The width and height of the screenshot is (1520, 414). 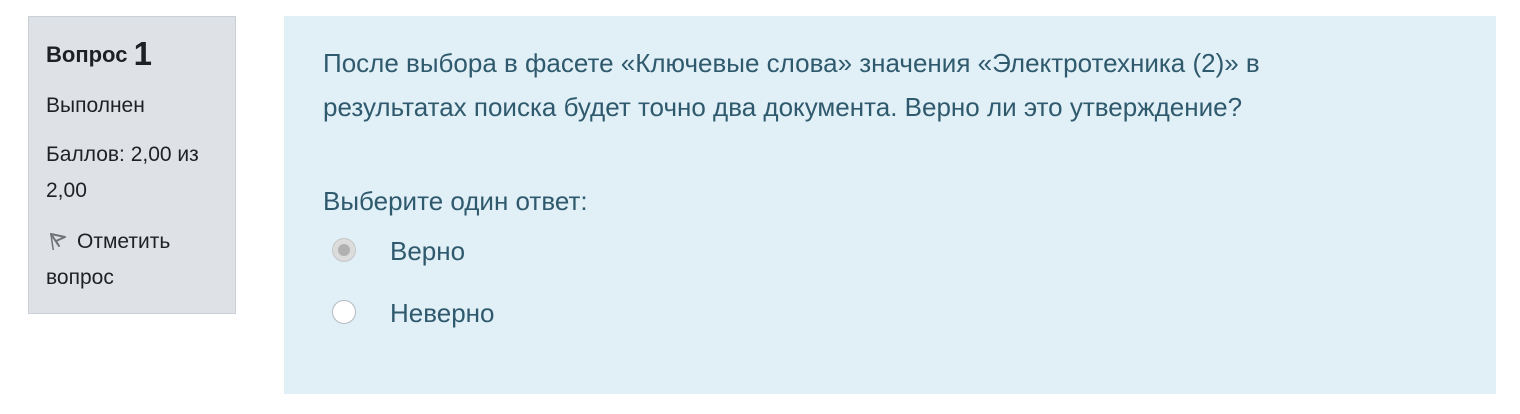 What do you see at coordinates (455, 201) in the screenshot?
I see `answer-prompt: Выберите один ответ:` at bounding box center [455, 201].